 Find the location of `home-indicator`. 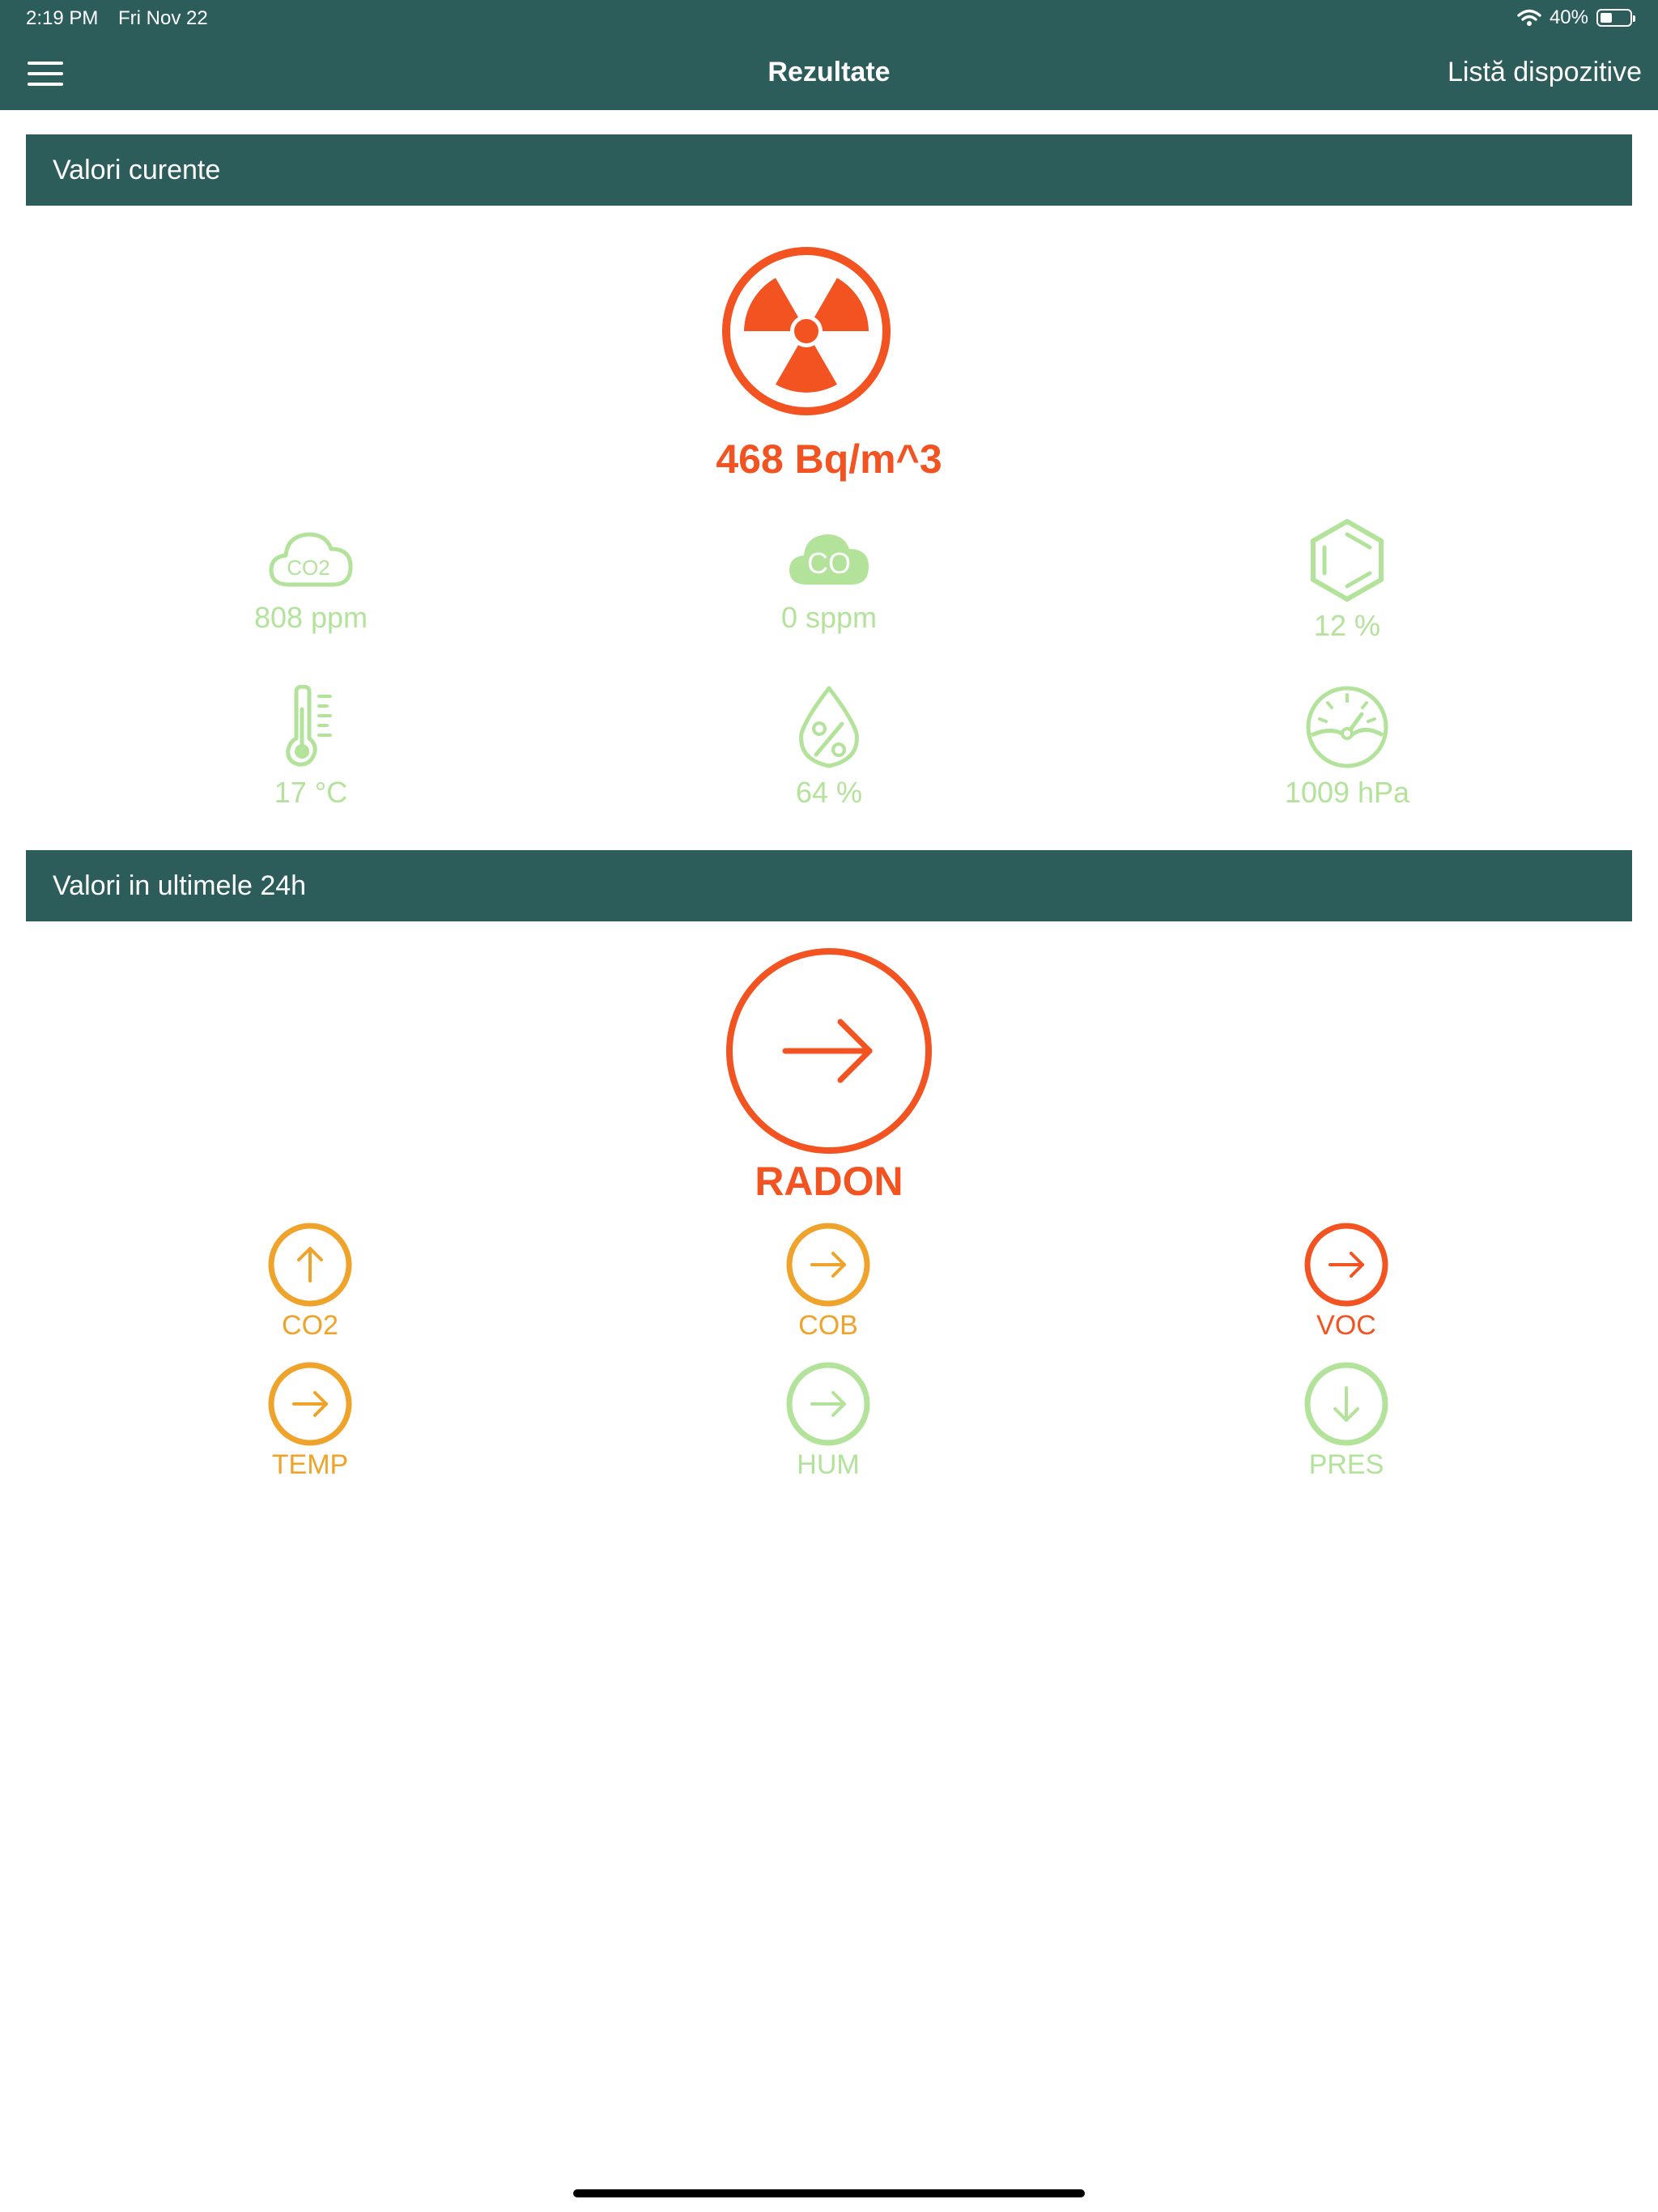

home-indicator is located at coordinates (829, 2193).